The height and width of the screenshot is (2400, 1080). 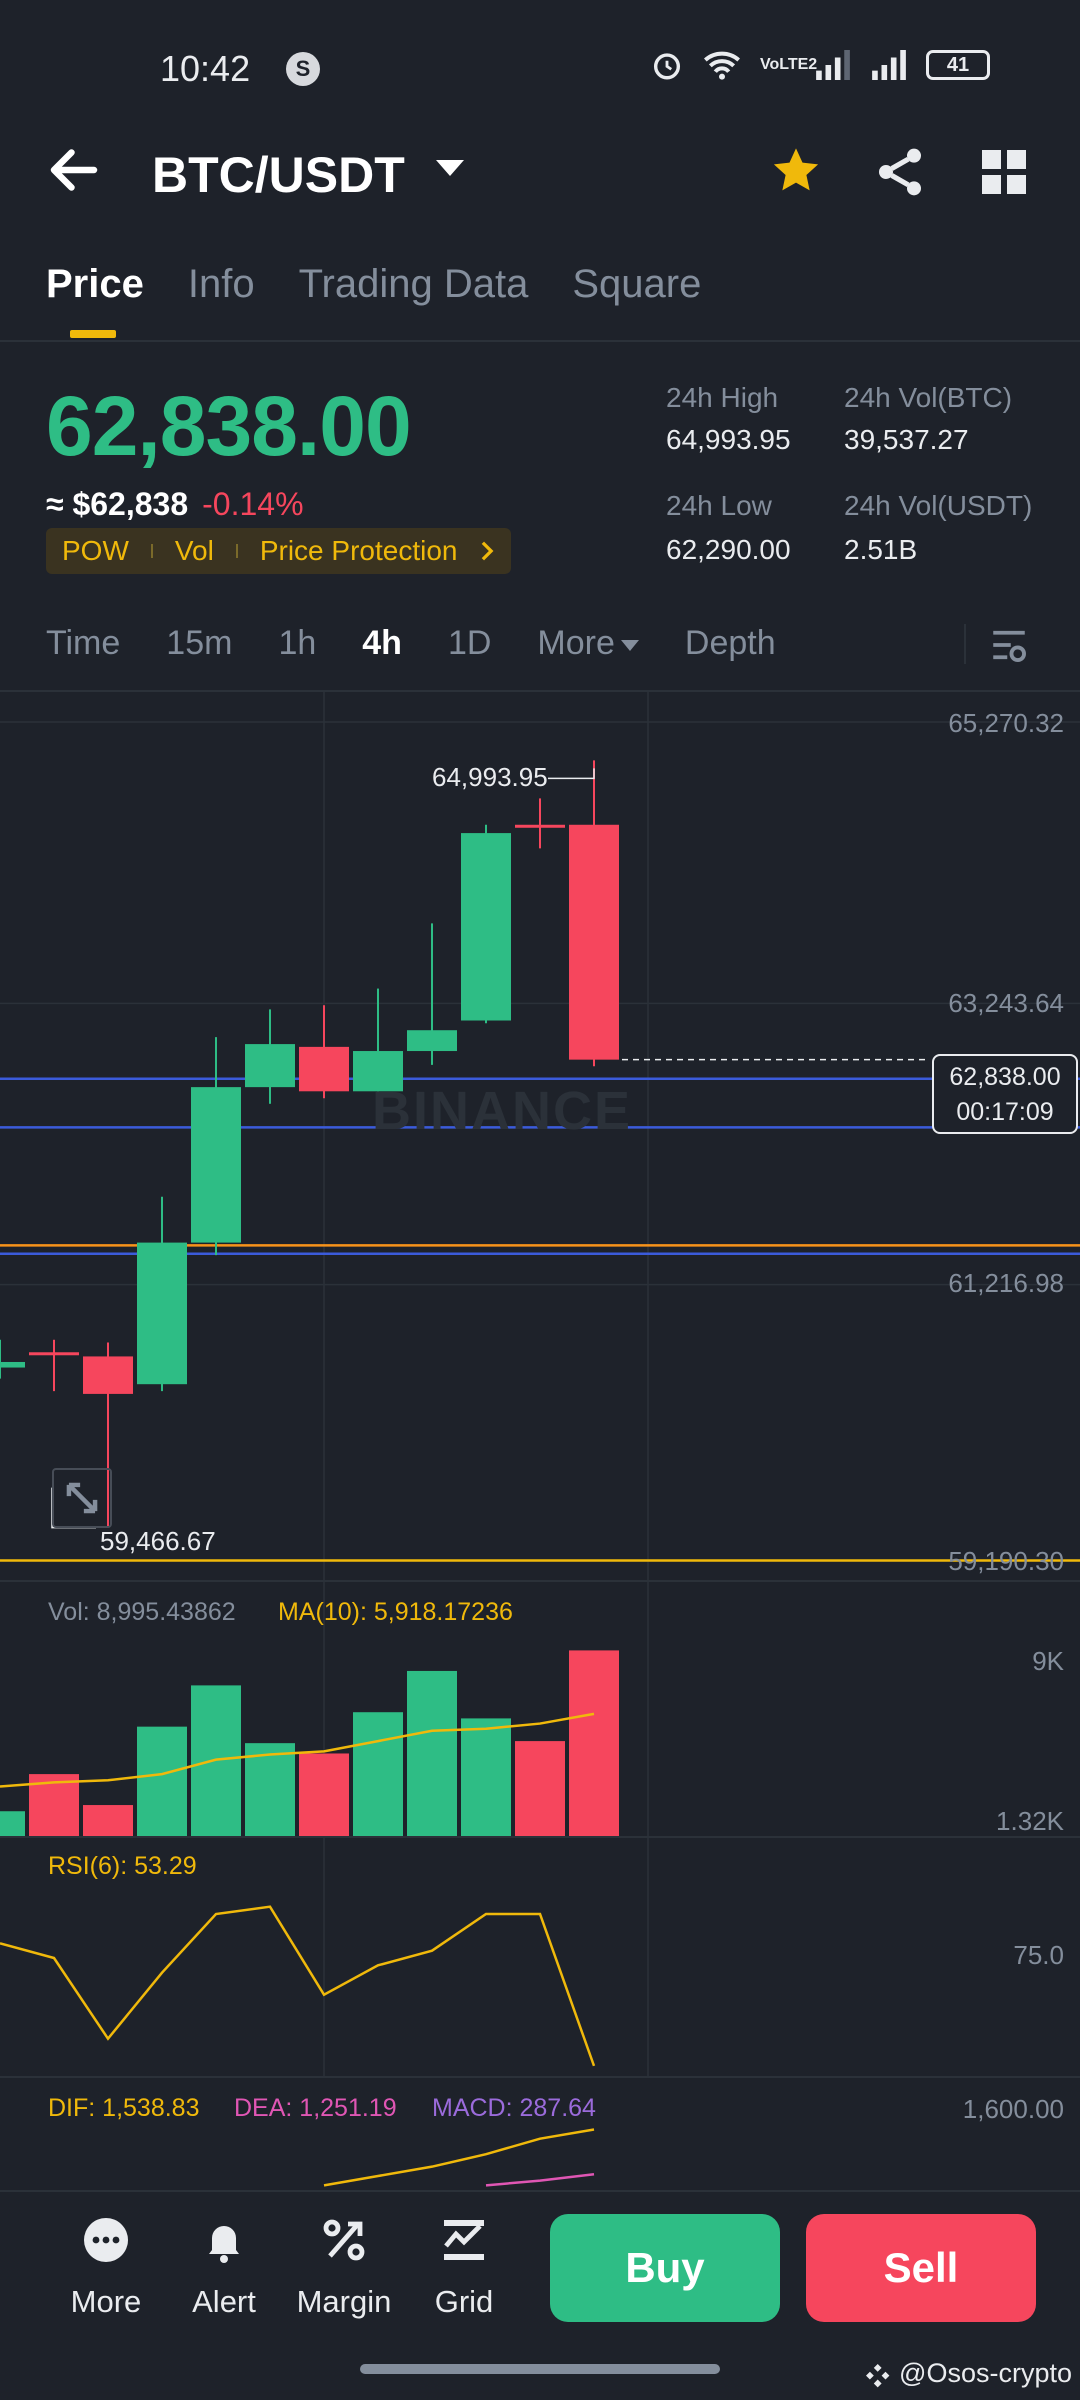 What do you see at coordinates (540, 2180) in the screenshot?
I see `macd-dea-line` at bounding box center [540, 2180].